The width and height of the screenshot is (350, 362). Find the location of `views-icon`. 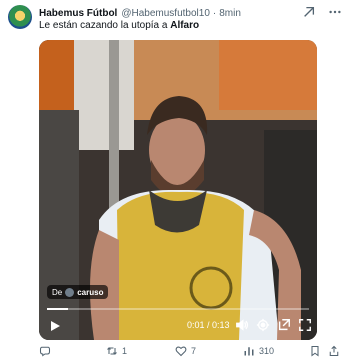

views-icon is located at coordinates (249, 351).